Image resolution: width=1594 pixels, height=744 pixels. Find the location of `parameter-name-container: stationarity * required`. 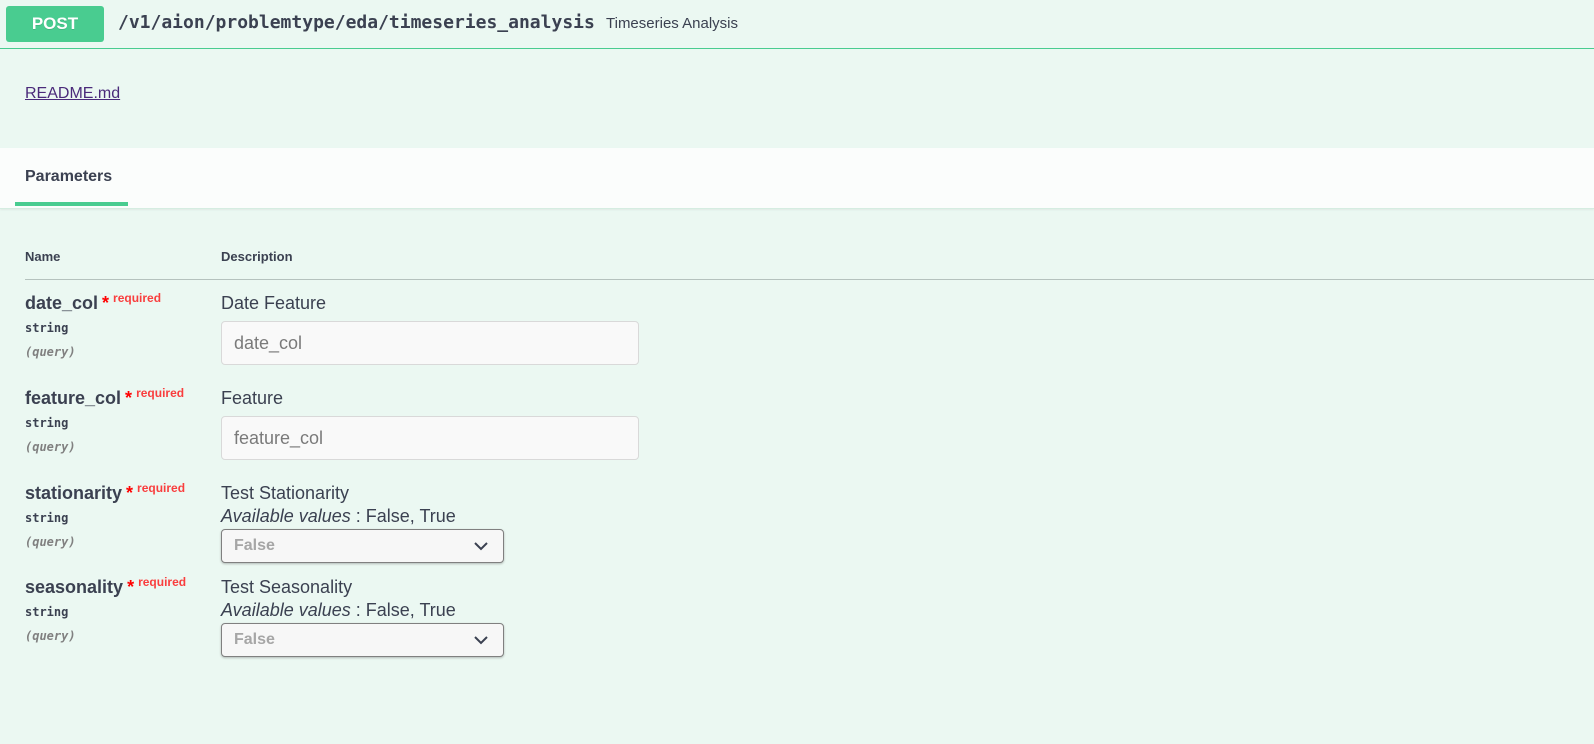

parameter-name-container: stationarity * required is located at coordinates (105, 492).